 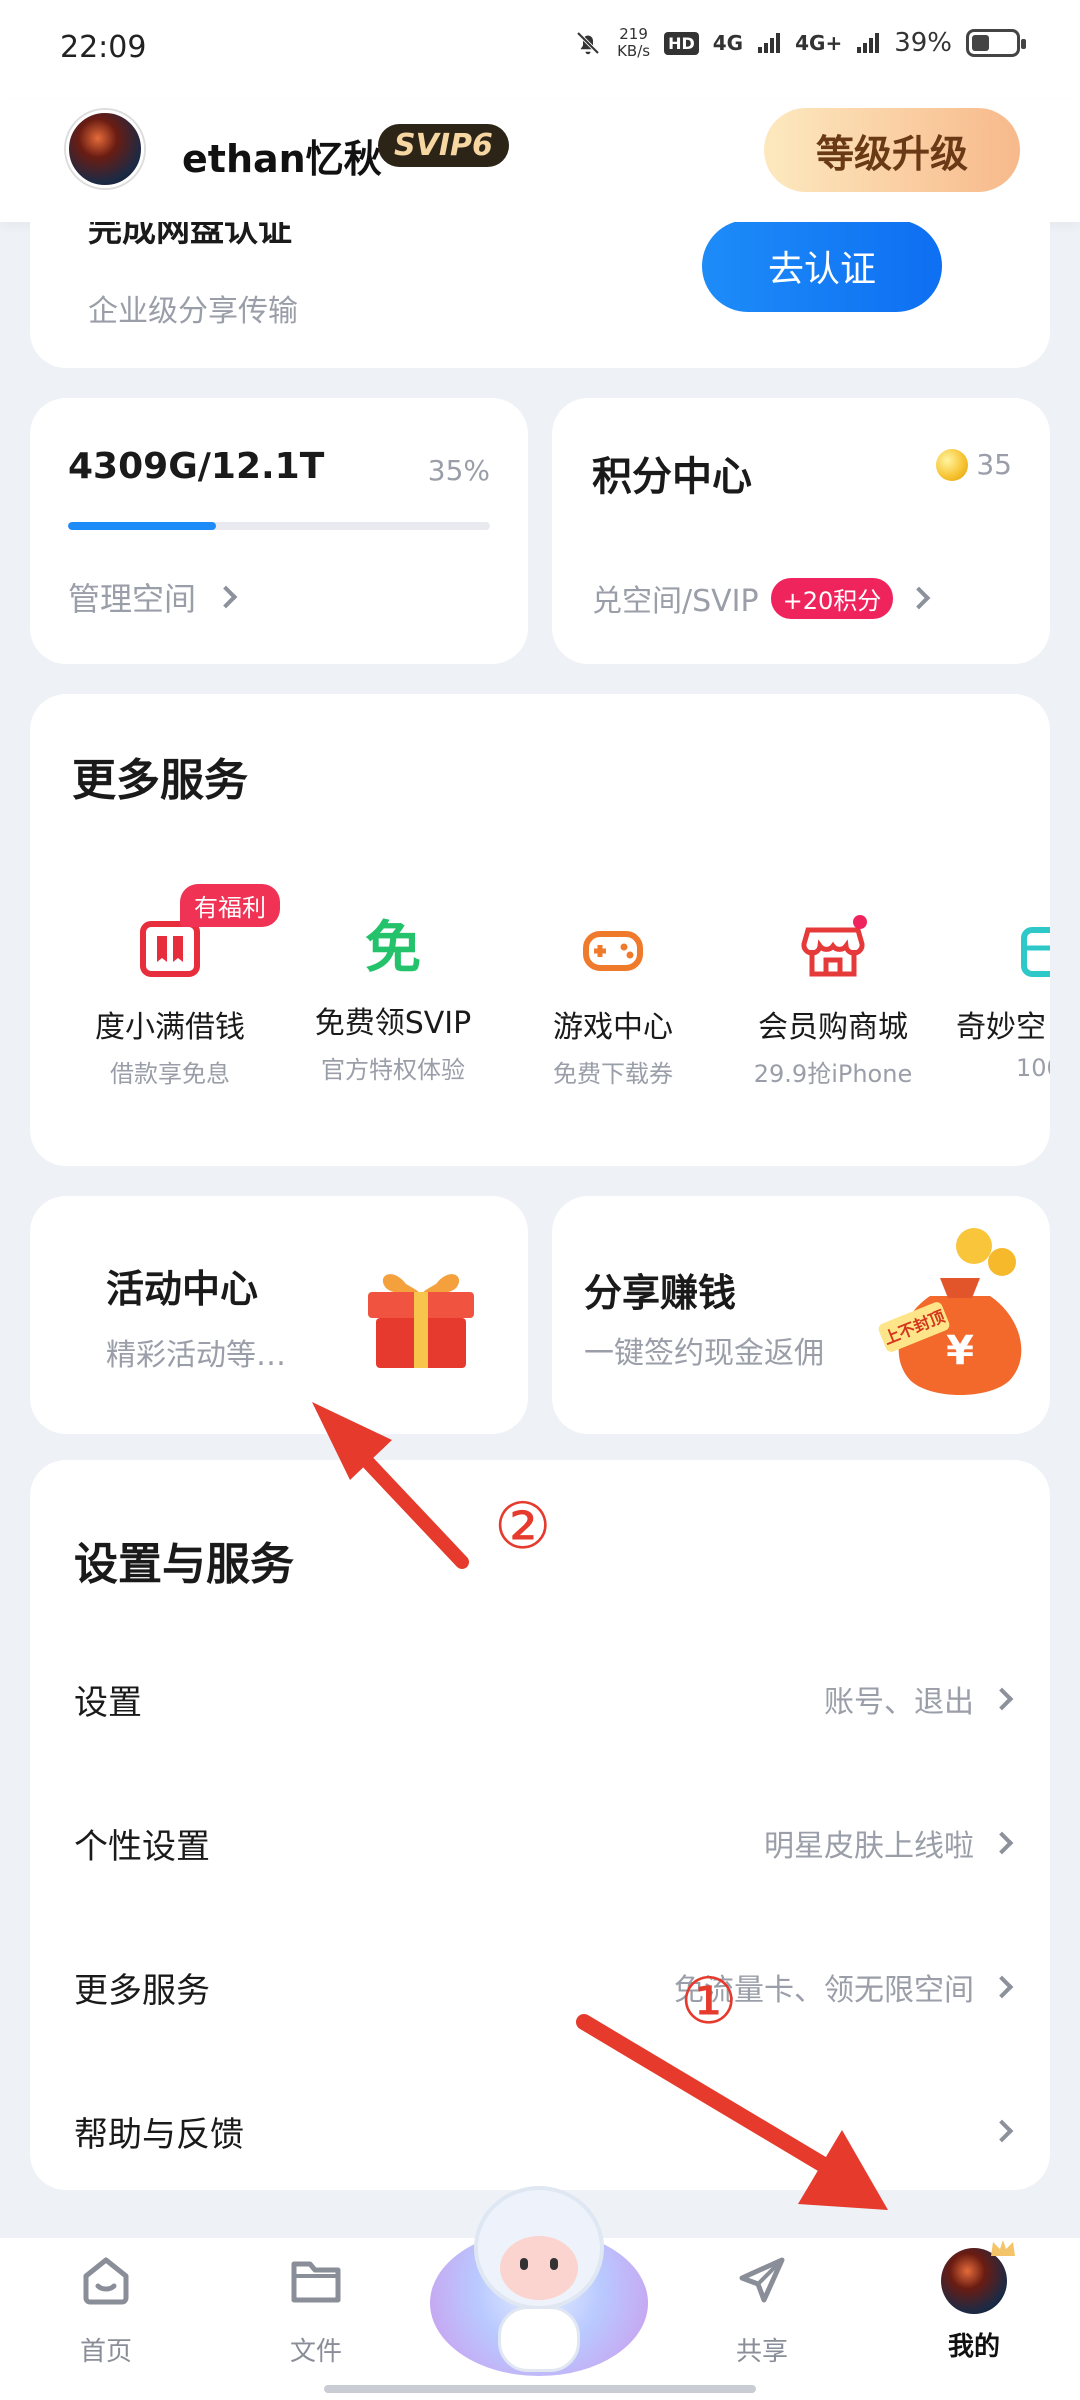 I want to click on nav-share-label: 共享, so click(x=761, y=2352).